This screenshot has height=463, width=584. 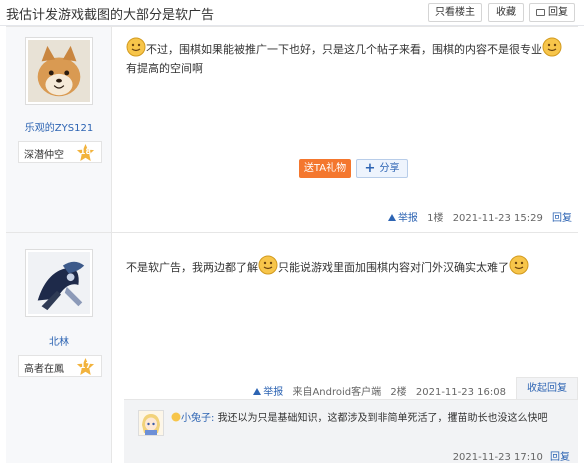 I want to click on favorite-button: 收藏, so click(x=506, y=12).